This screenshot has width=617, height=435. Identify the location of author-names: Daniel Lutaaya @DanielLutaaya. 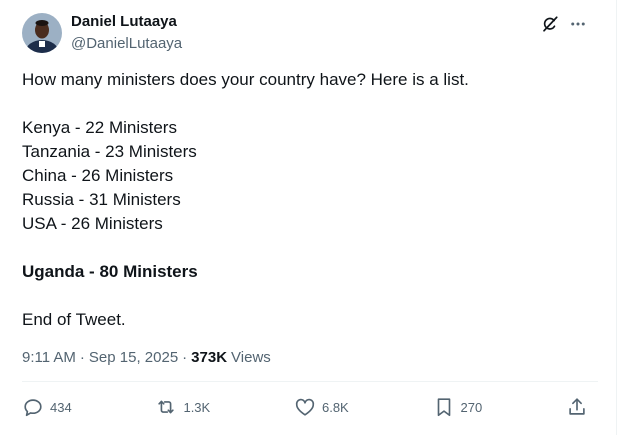
(126, 32).